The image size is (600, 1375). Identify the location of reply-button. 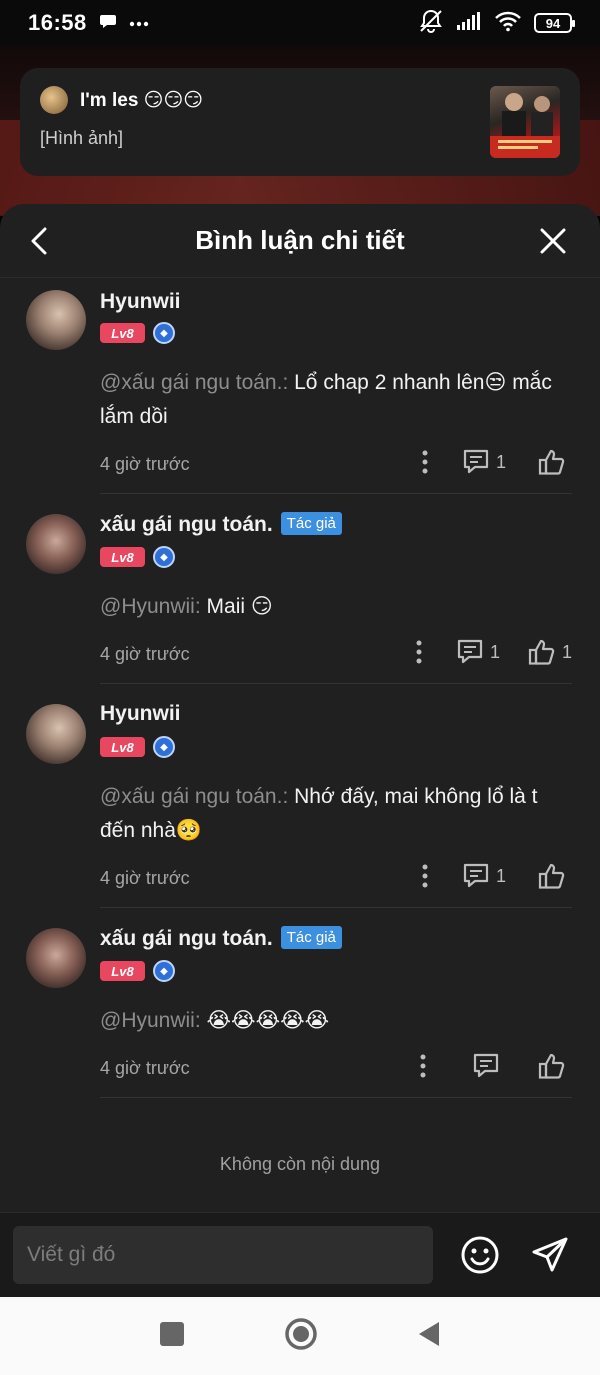
(489, 1066).